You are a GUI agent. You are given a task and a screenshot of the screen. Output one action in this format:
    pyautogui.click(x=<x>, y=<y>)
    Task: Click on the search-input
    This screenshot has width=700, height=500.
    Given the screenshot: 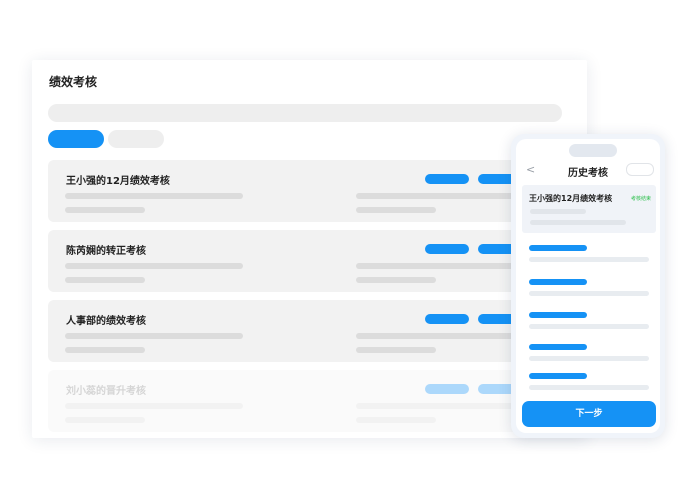 What is the action you would take?
    pyautogui.click(x=305, y=113)
    